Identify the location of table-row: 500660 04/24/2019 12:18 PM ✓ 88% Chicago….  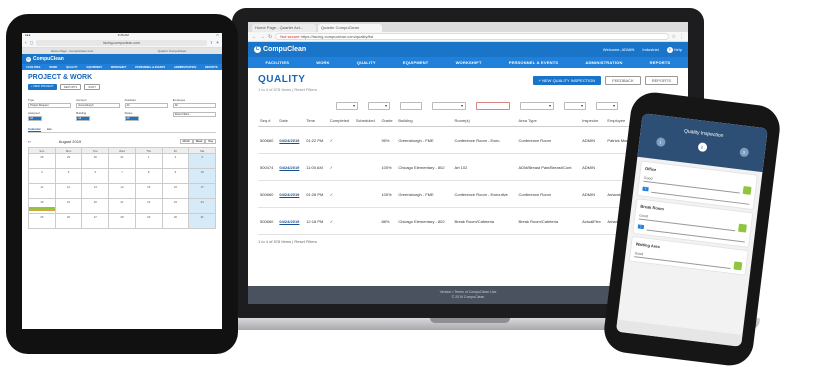
(468, 221).